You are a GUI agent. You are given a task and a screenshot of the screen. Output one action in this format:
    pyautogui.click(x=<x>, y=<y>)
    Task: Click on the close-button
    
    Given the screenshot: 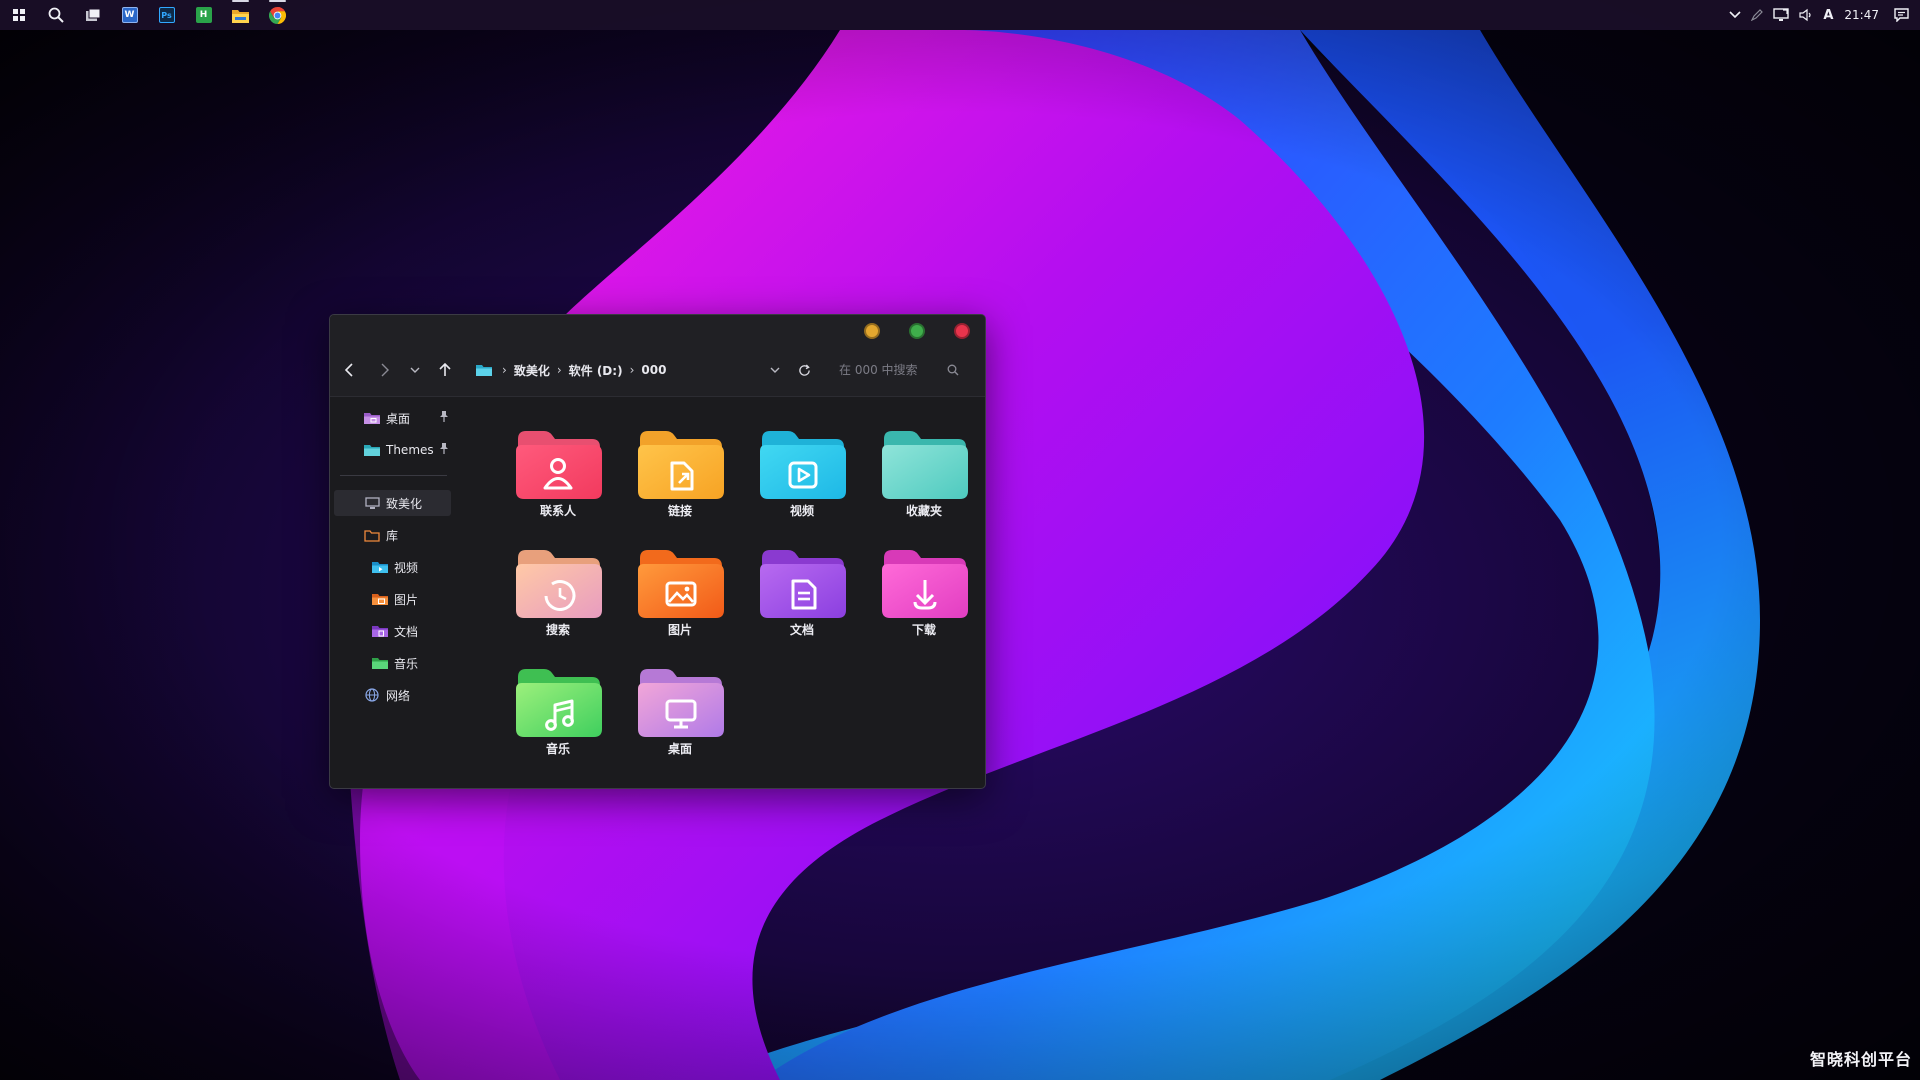 What is the action you would take?
    pyautogui.click(x=962, y=331)
    